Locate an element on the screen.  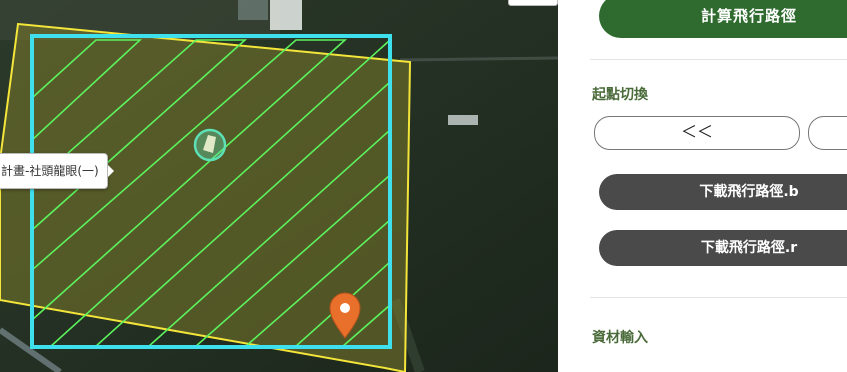
start-point-icon is located at coordinates (210, 145).